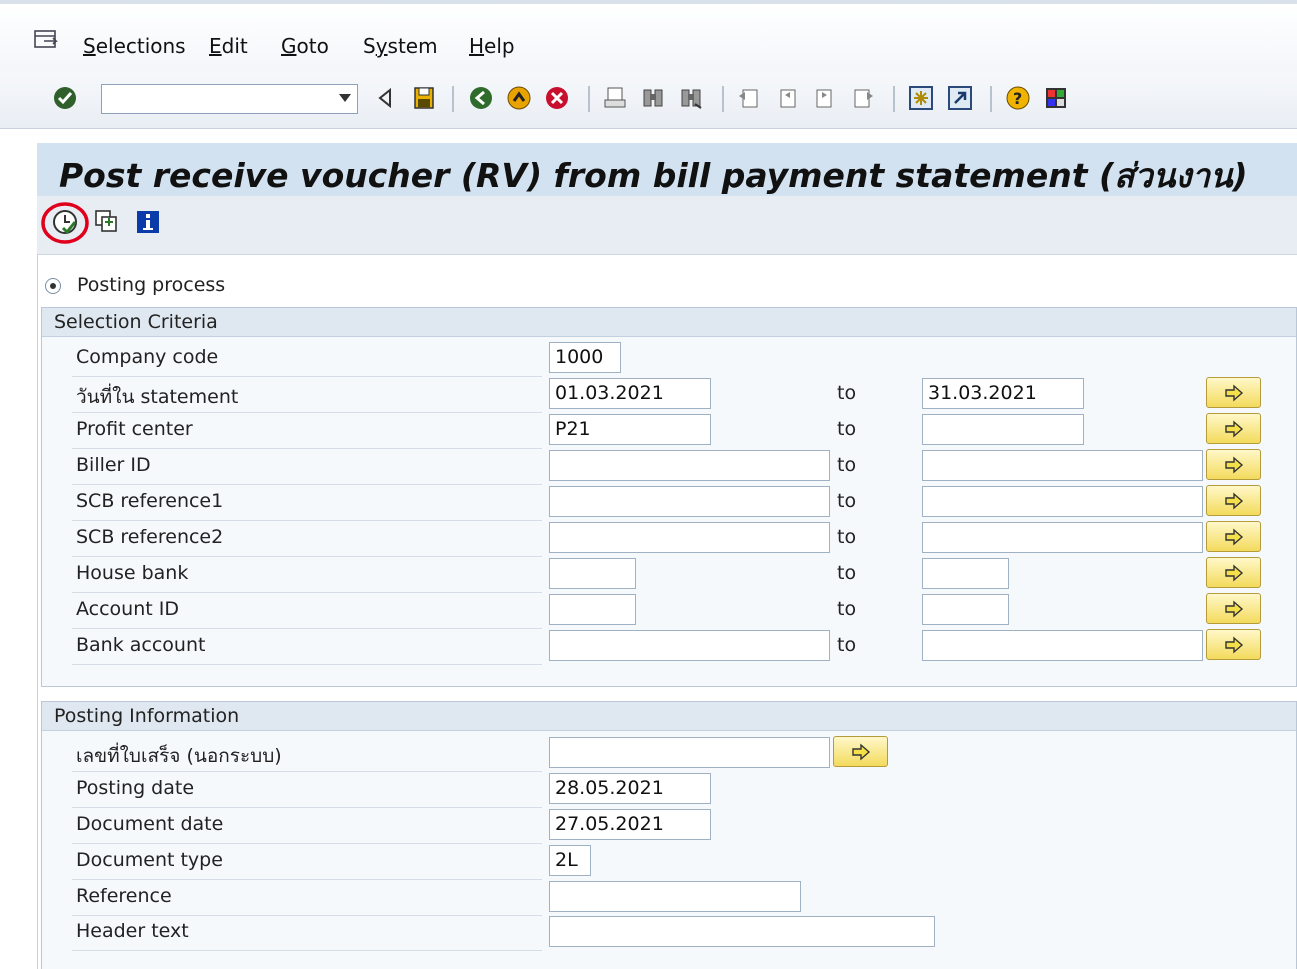 The height and width of the screenshot is (969, 1297). What do you see at coordinates (669, 716) in the screenshot?
I see `posting-info-header: Posting Information` at bounding box center [669, 716].